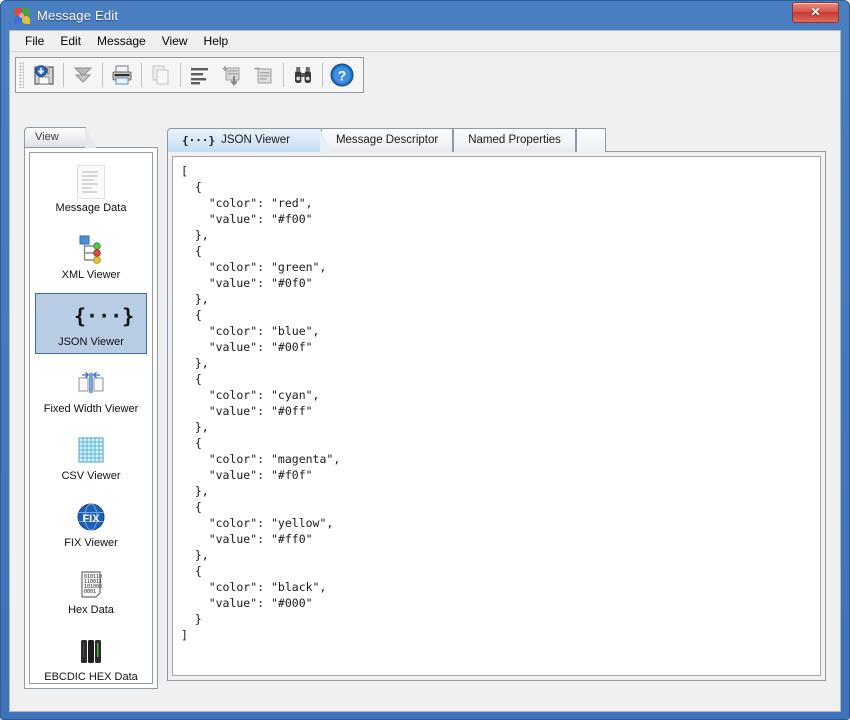 The image size is (850, 720). I want to click on tab-named-properties: Named Properties, so click(514, 140).